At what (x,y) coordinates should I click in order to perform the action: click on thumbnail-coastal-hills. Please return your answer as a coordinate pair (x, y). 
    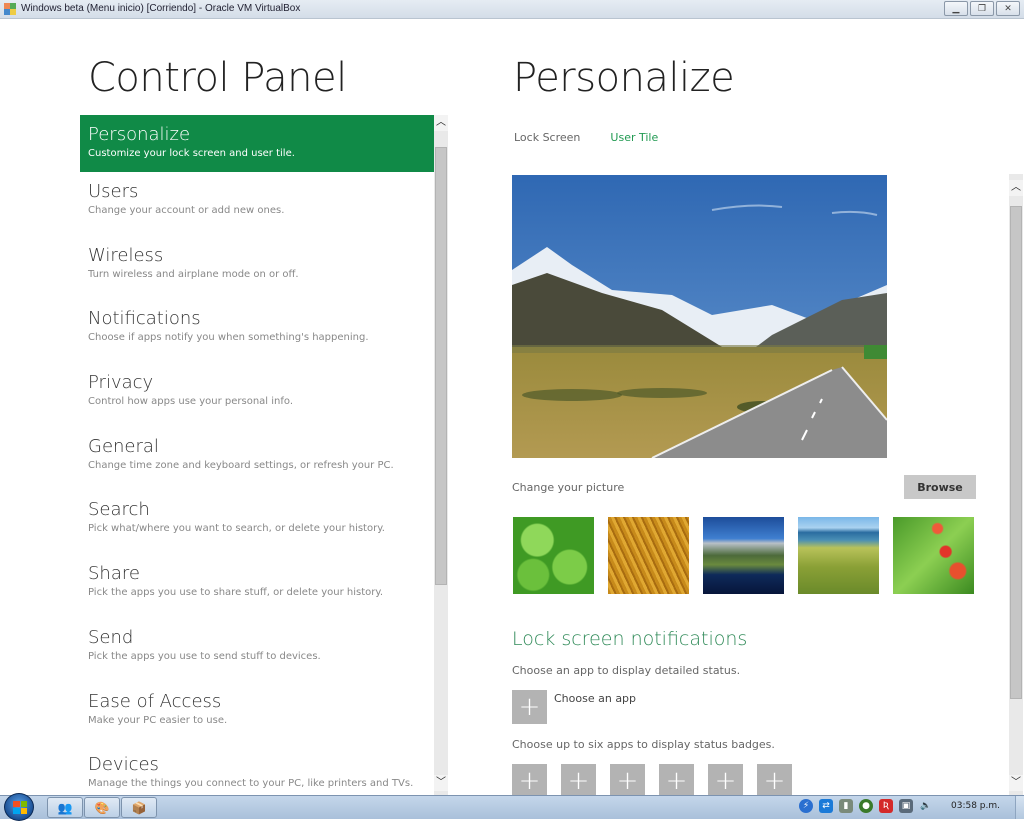
    Looking at the image, I should click on (838, 555).